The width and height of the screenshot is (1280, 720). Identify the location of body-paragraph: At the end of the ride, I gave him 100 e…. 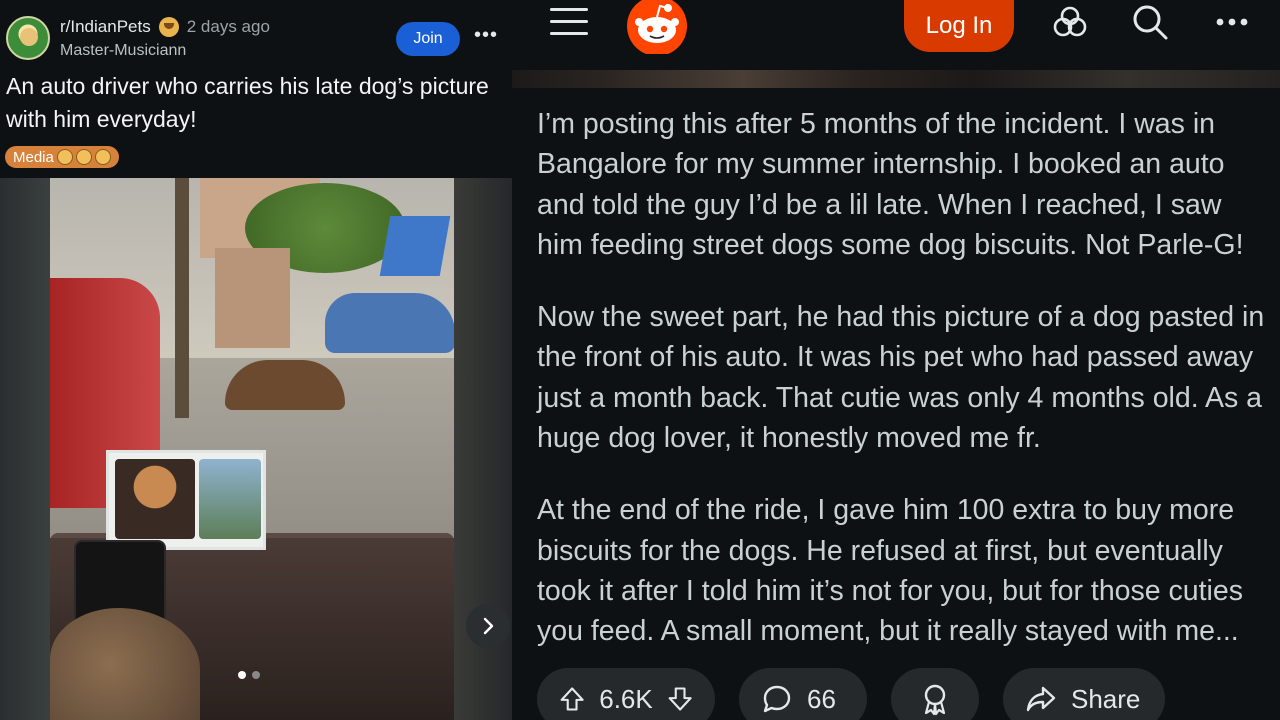
(890, 571).